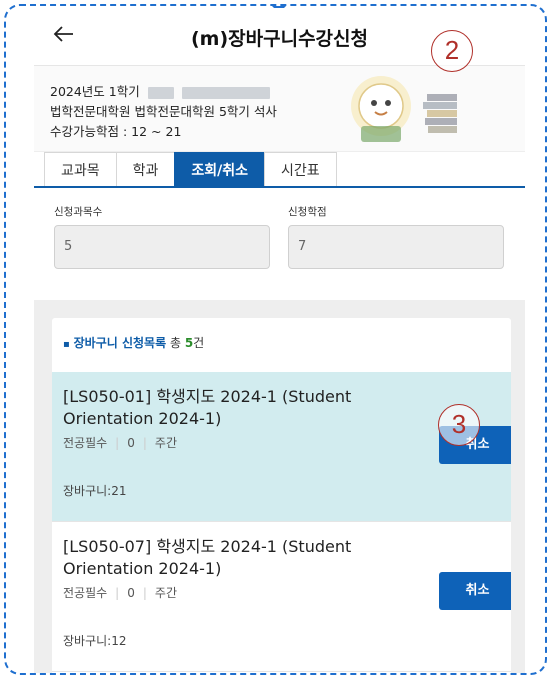  I want to click on step-2-marker: 2, so click(452, 51).